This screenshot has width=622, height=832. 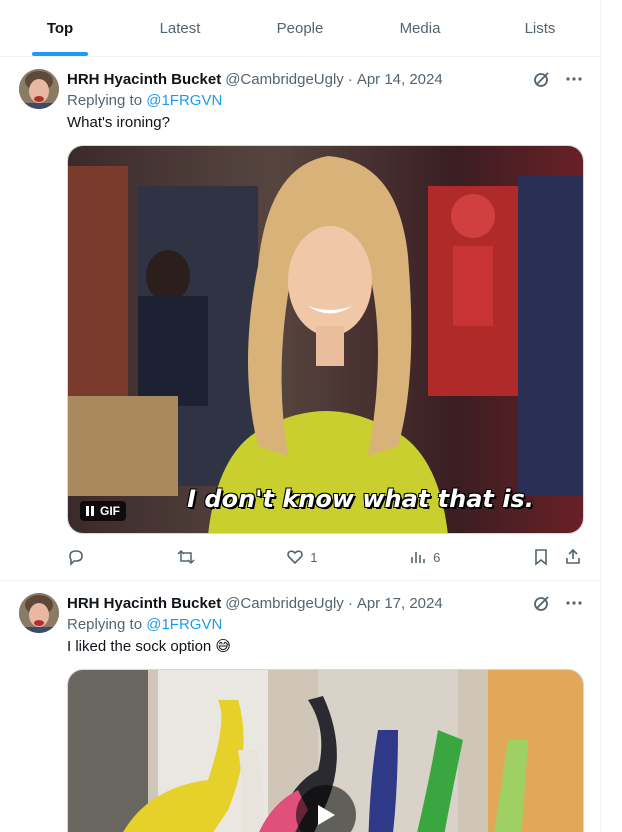 I want to click on tweet-text: I liked the sock option 😅, so click(x=149, y=646).